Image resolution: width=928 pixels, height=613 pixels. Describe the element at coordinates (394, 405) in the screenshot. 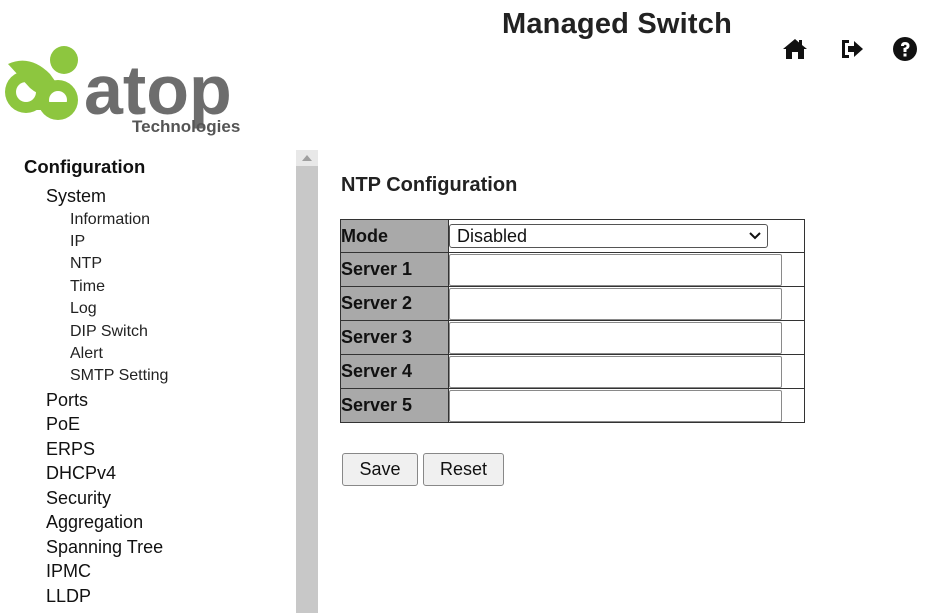

I see `server-5-label: Server 5` at that location.